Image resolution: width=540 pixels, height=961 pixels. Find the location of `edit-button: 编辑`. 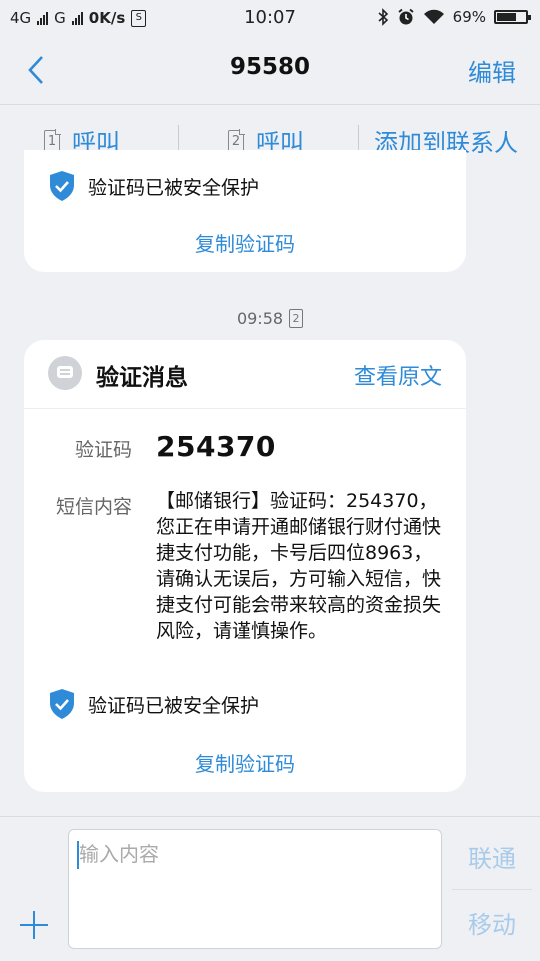

edit-button: 编辑 is located at coordinates (492, 70).